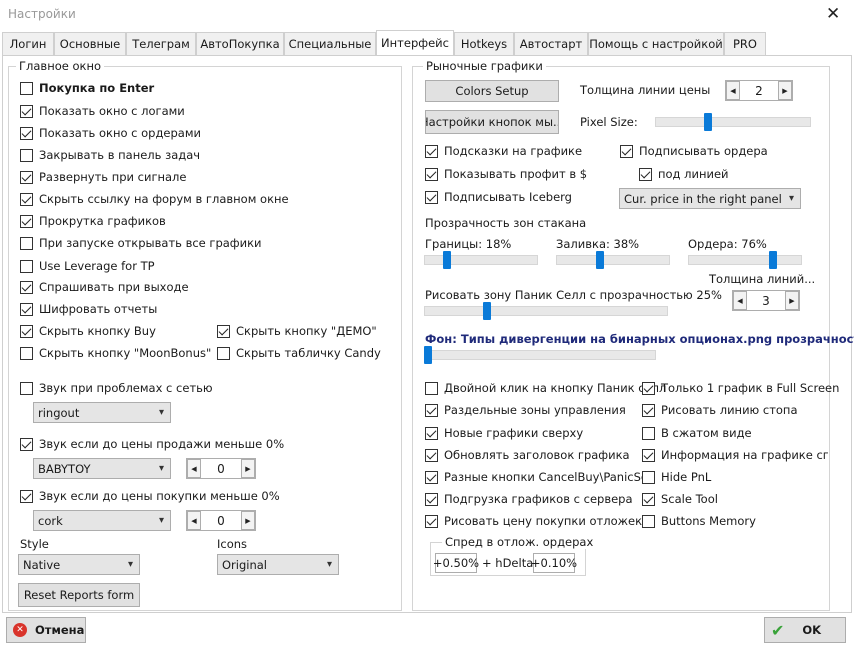  Describe the element at coordinates (745, 260) in the screenshot. I see `orders-slider` at that location.